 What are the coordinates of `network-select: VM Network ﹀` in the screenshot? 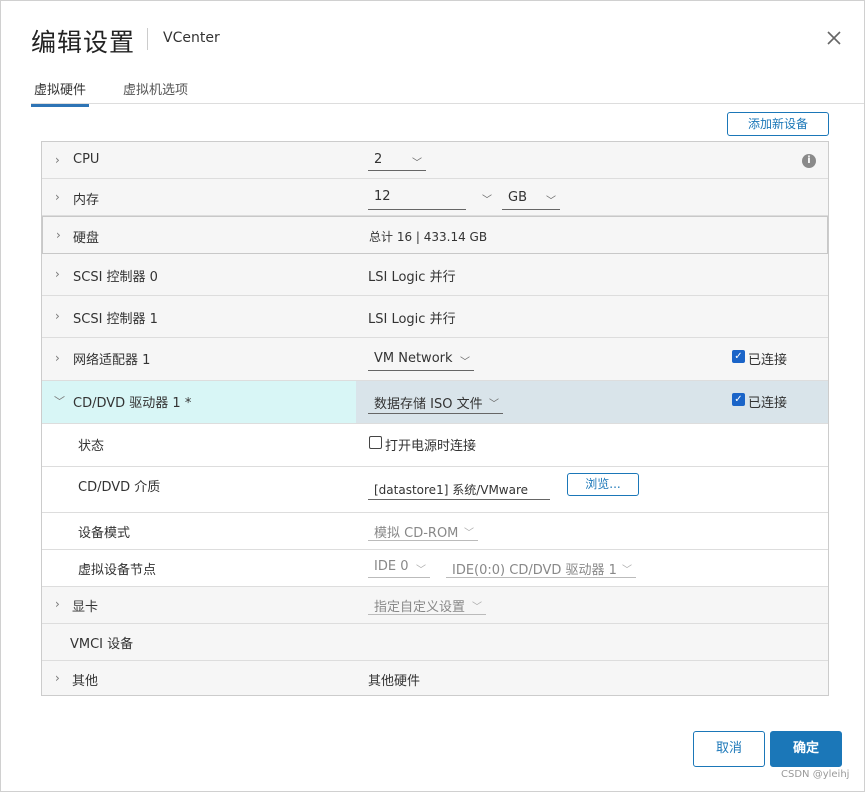 It's located at (421, 360).